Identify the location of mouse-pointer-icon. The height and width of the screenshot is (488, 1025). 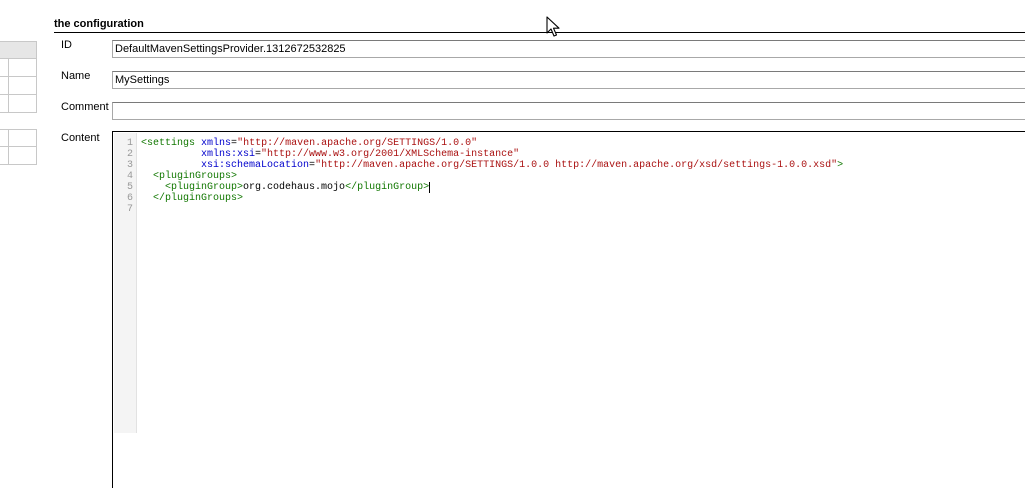
(553, 26).